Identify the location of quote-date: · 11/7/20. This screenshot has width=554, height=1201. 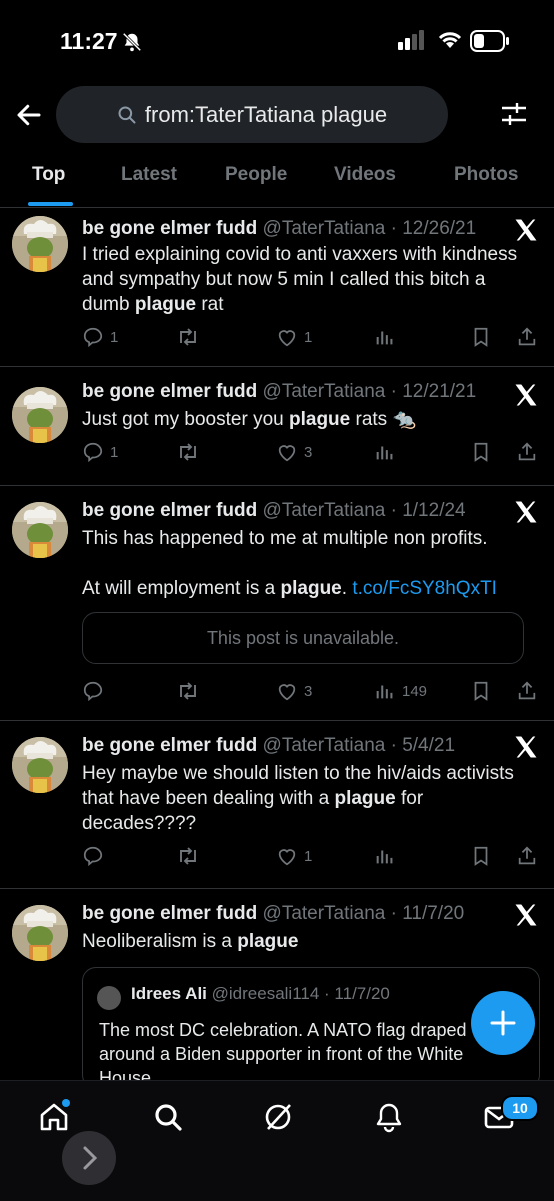
(357, 993).